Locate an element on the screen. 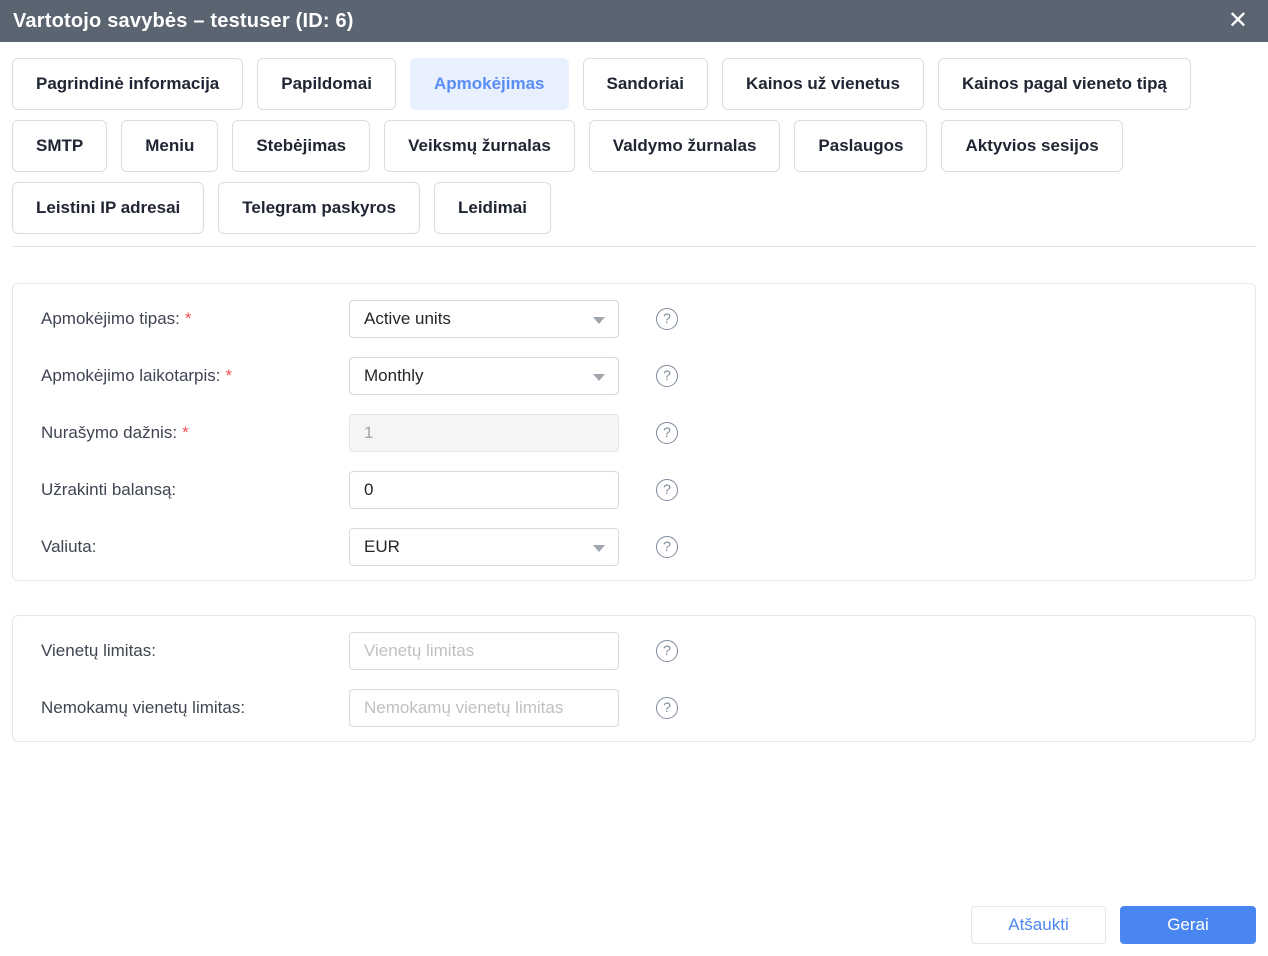 The image size is (1268, 956). modal-header: Vartotojo savybės – testuser (ID: 6) ✕ is located at coordinates (634, 21).